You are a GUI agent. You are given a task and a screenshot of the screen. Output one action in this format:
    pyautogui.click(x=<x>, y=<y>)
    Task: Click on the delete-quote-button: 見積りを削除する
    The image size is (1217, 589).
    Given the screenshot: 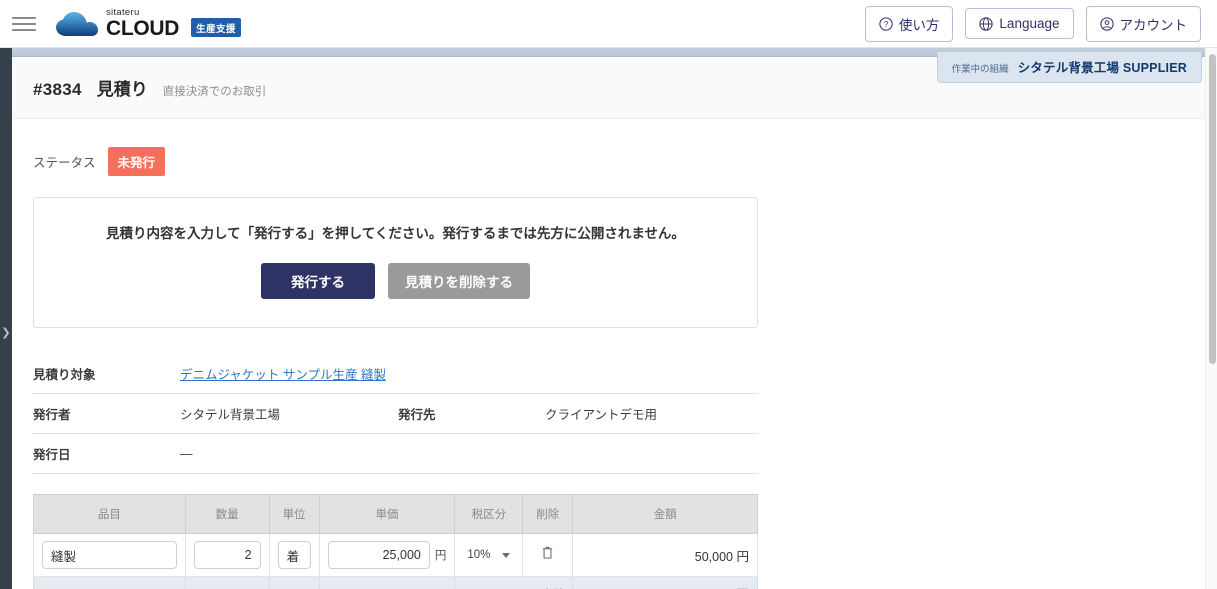 What is the action you would take?
    pyautogui.click(x=459, y=281)
    